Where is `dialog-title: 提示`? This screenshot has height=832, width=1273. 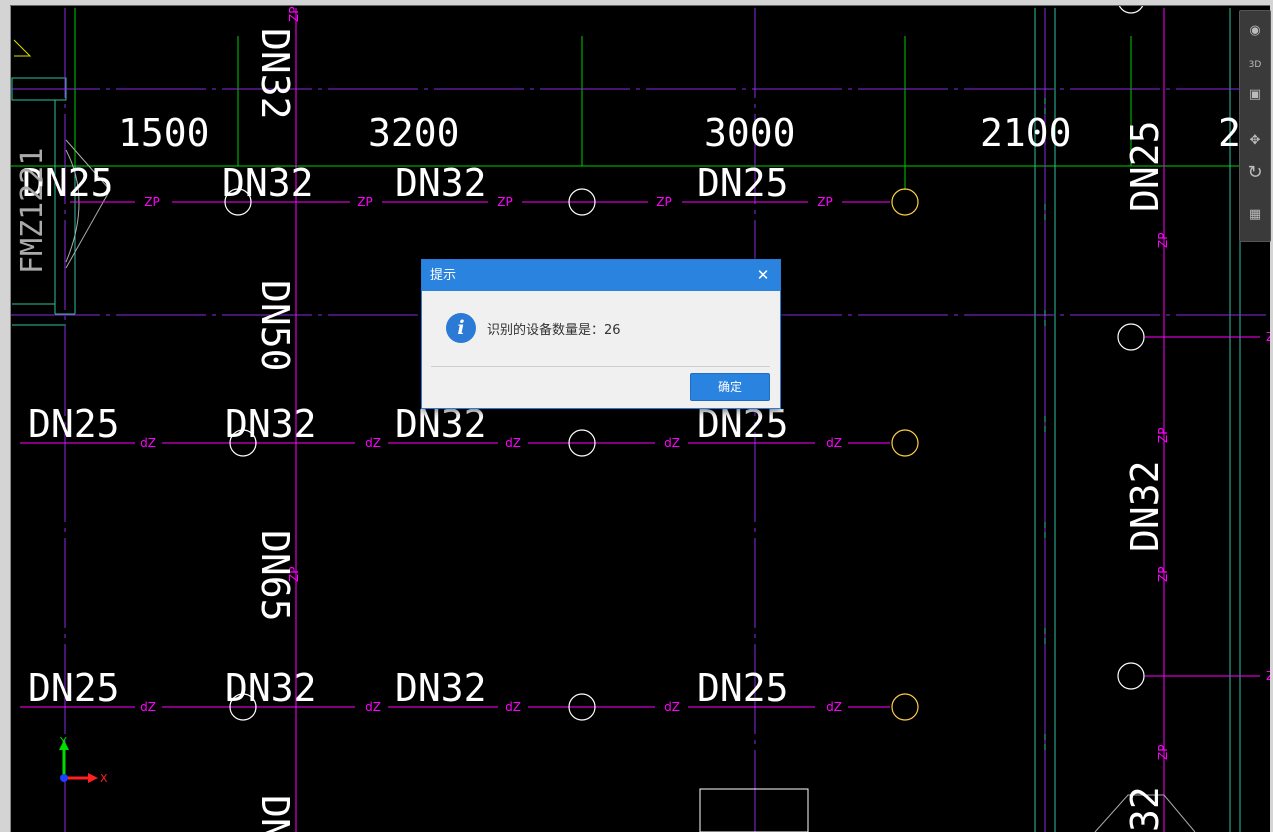 dialog-title: 提示 is located at coordinates (443, 275).